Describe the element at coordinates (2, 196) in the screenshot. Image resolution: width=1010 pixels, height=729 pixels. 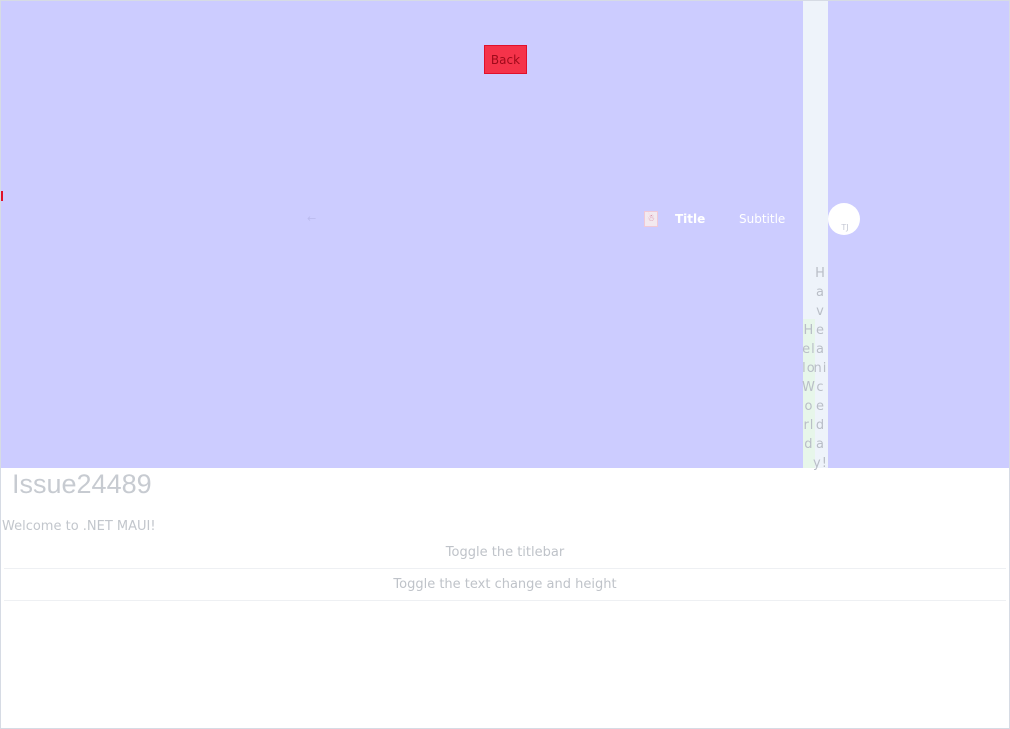
I see `edge-marker` at that location.